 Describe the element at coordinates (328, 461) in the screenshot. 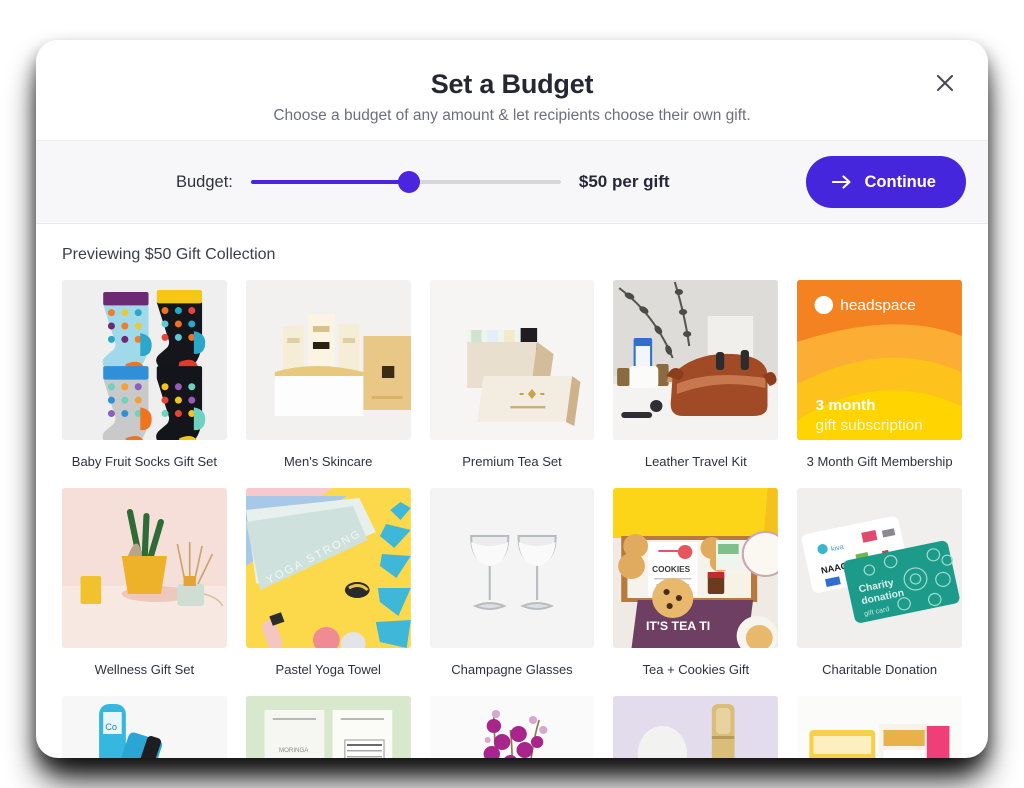

I see `gift-label: Men's Skincare` at that location.